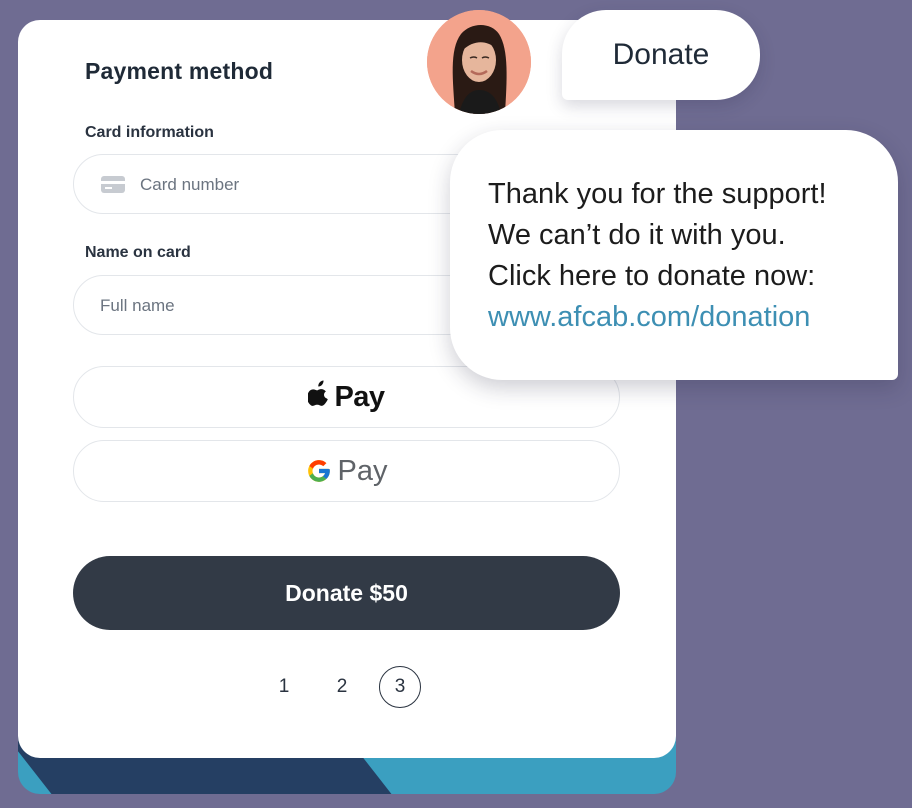  Describe the element at coordinates (400, 687) in the screenshot. I see `page-3-active: 3` at that location.